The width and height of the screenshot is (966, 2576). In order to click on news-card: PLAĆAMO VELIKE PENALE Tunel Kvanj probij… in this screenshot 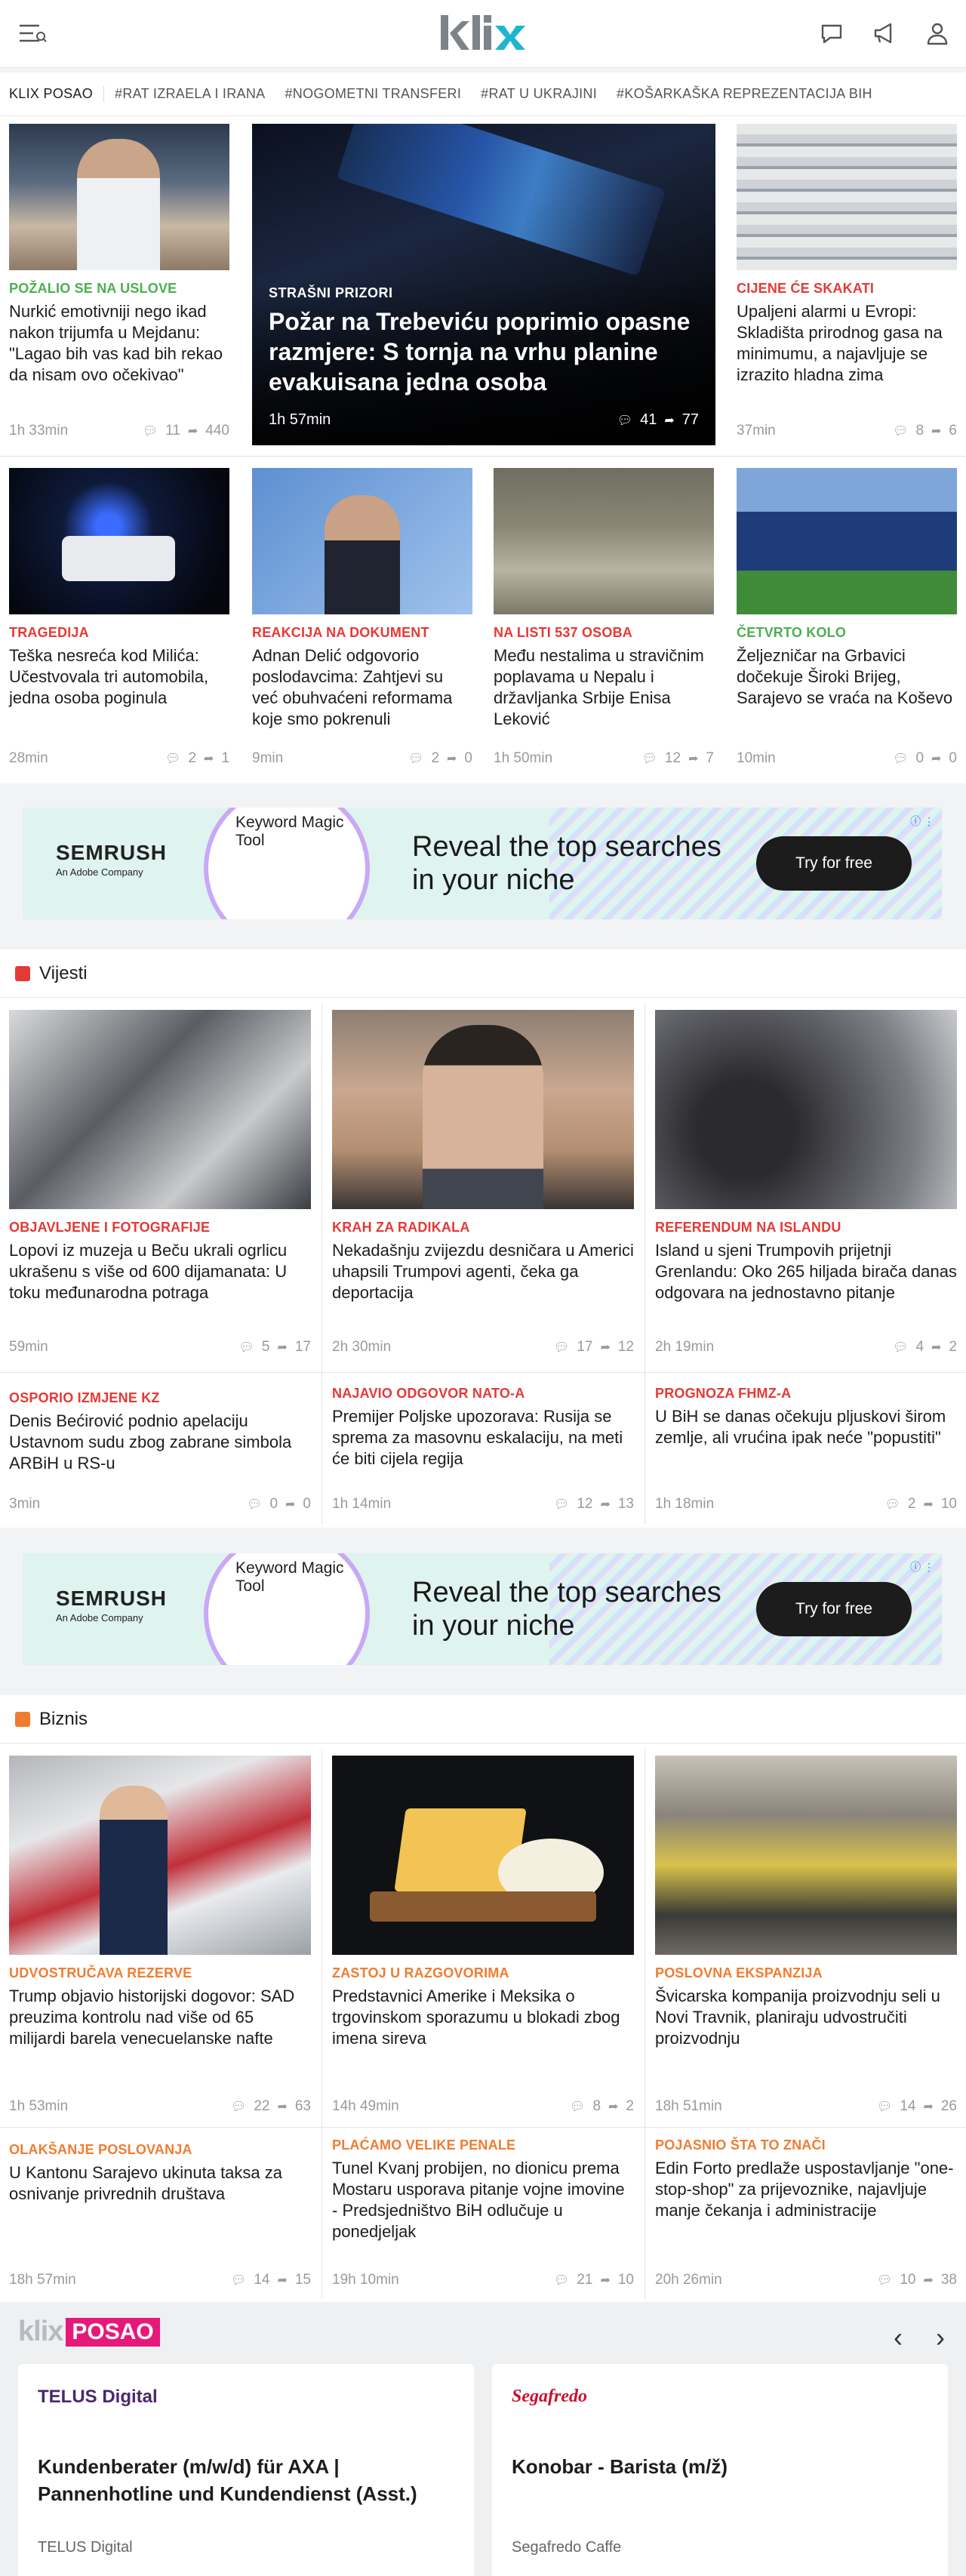, I will do `click(483, 2215)`.